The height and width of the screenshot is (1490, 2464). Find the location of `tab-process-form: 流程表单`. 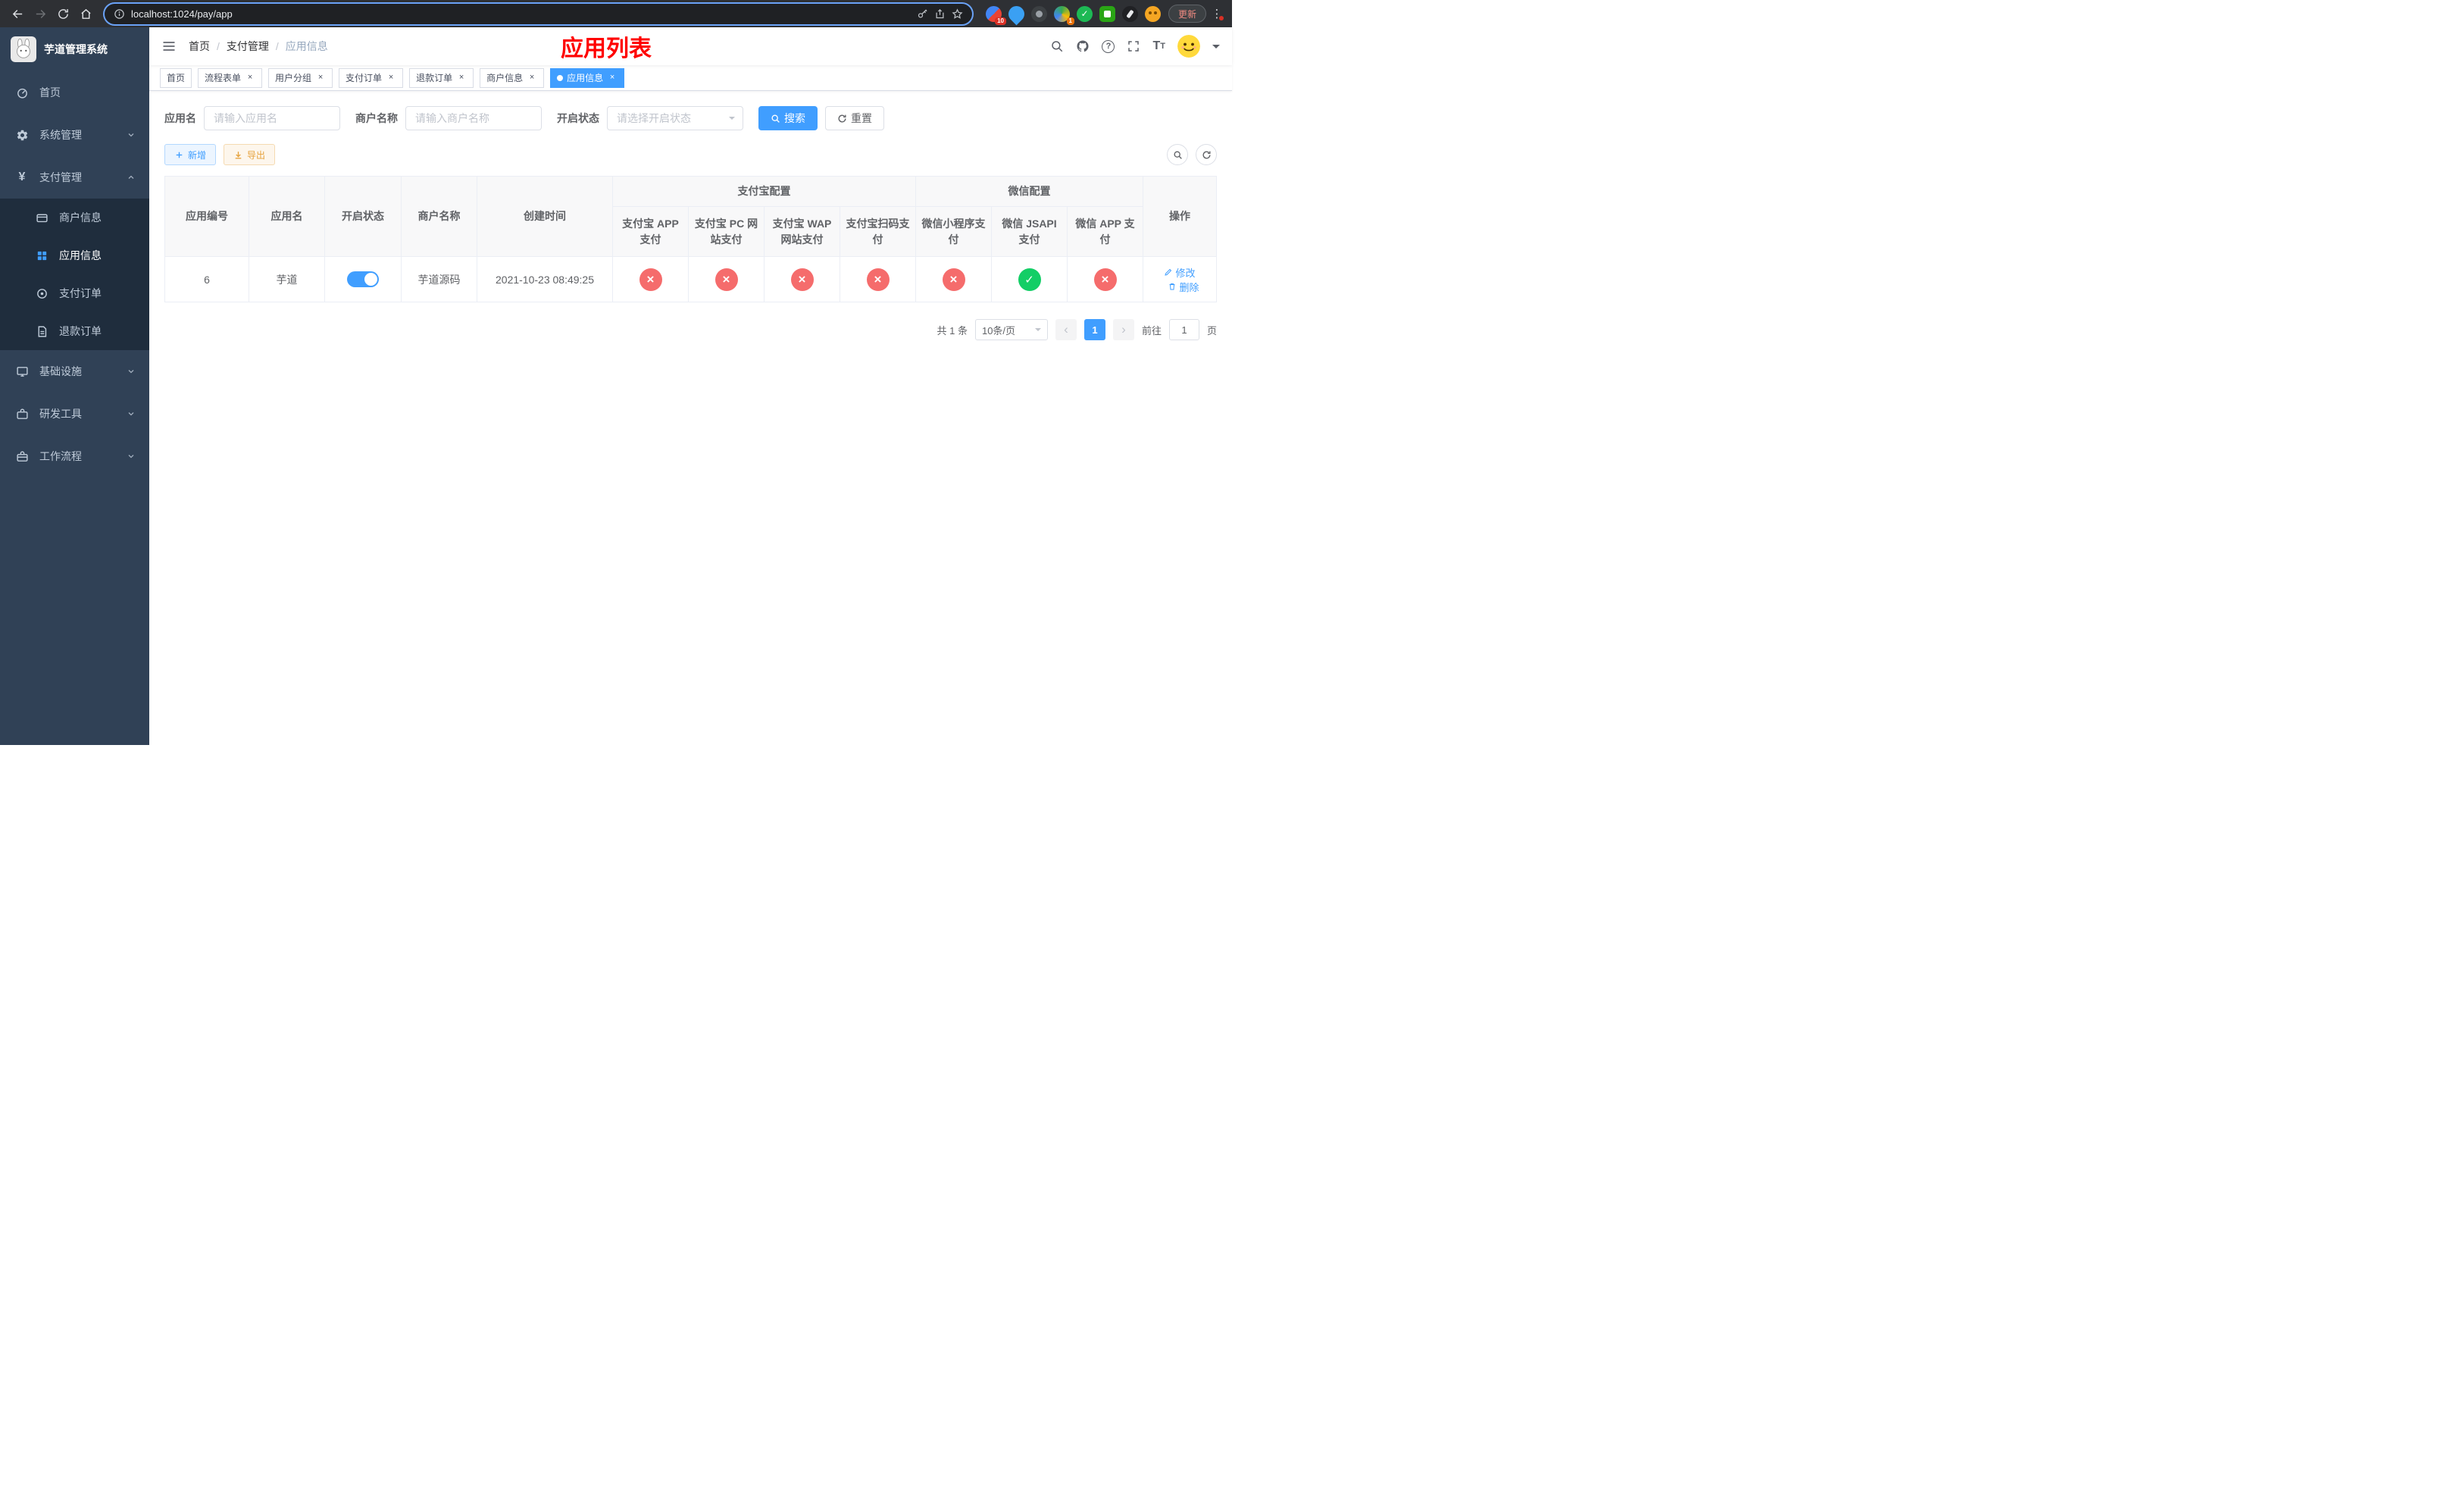

tab-process-form: 流程表单 is located at coordinates (230, 77).